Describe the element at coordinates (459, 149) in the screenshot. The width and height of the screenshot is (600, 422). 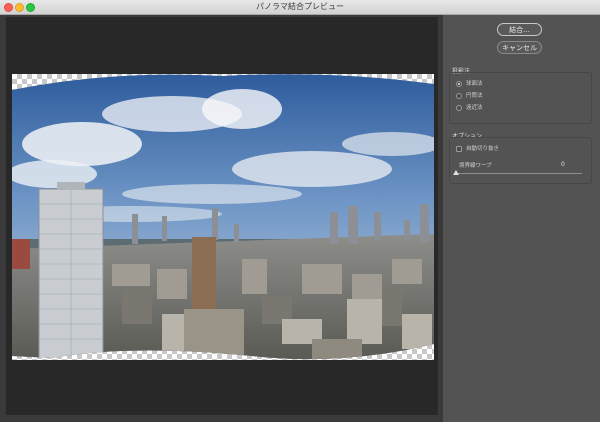
I see `checkbox-icon` at that location.